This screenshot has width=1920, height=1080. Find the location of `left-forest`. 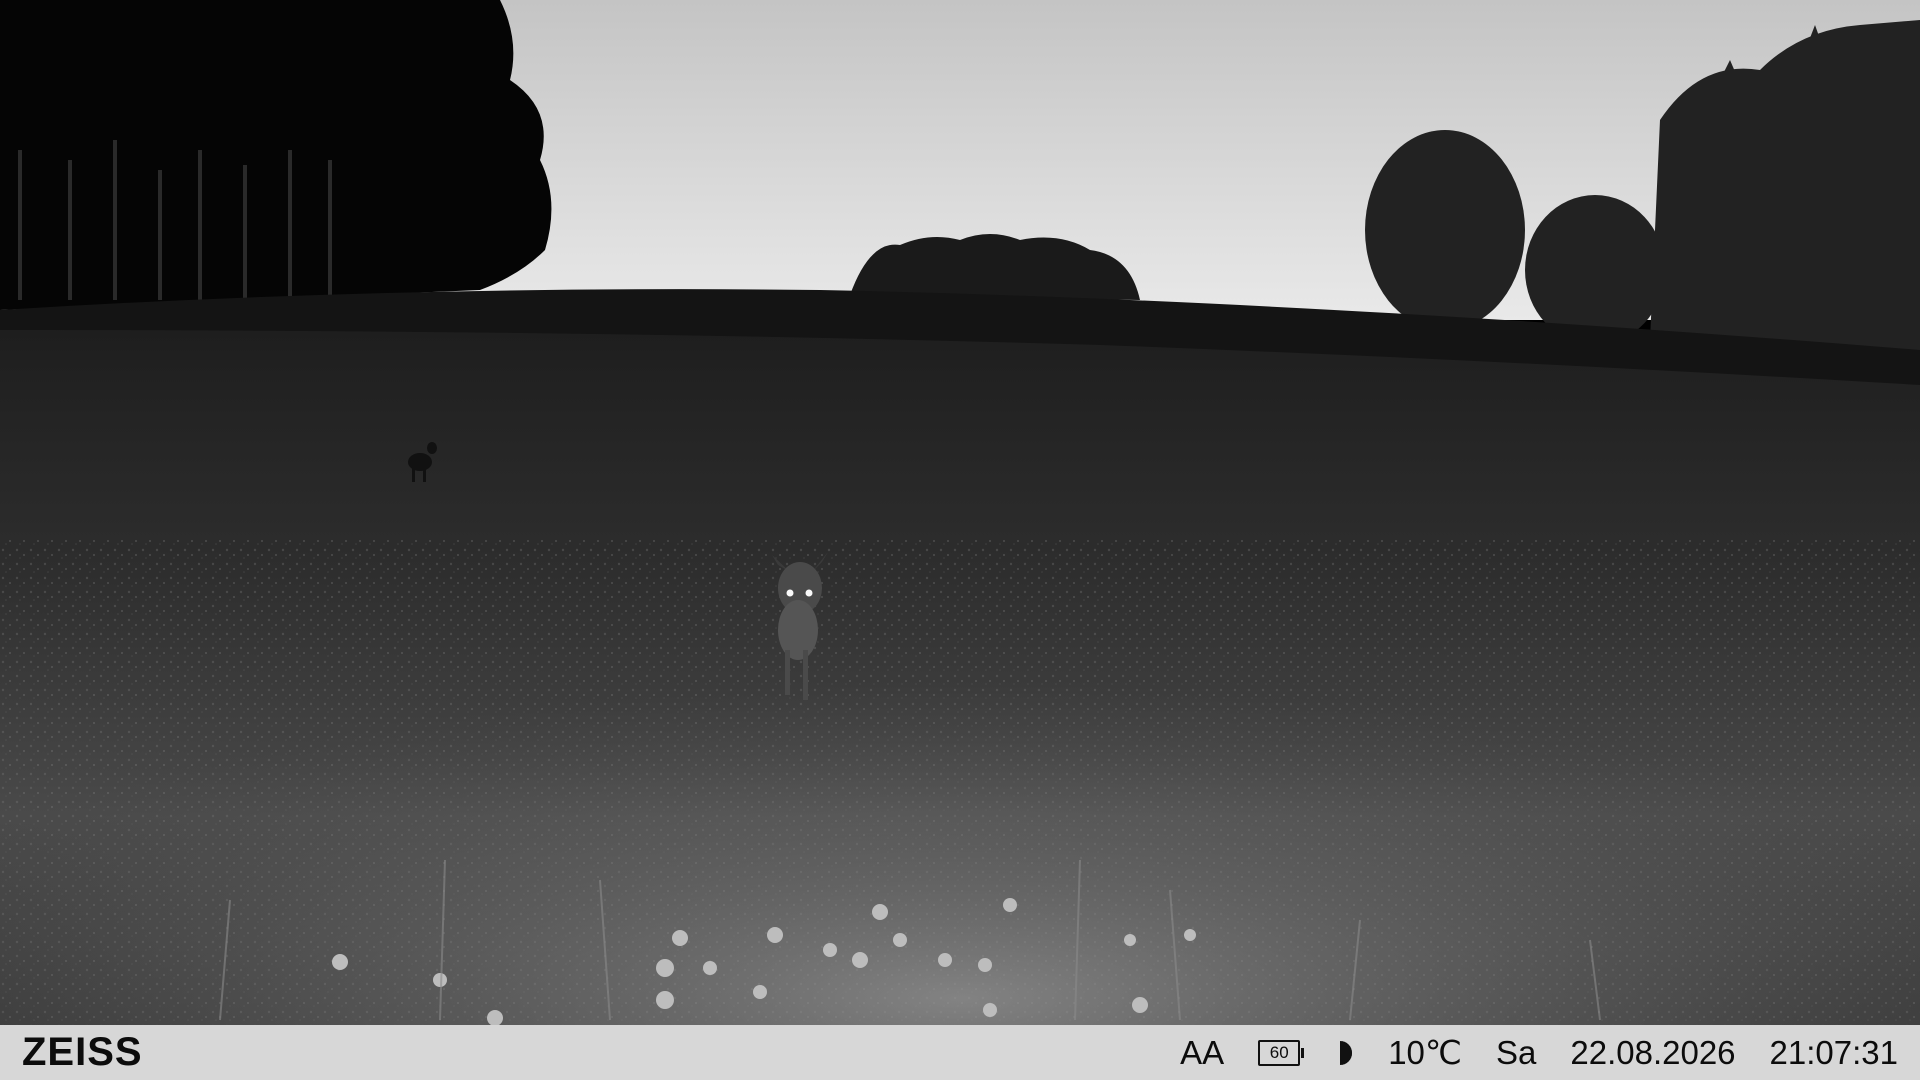

left-forest is located at coordinates (276, 155).